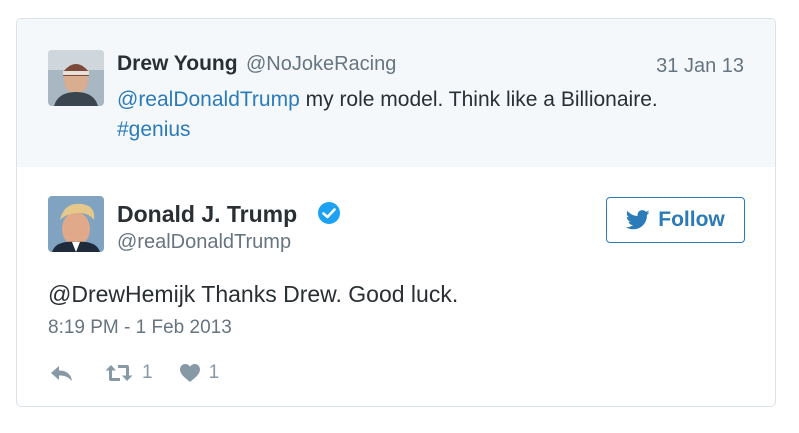  I want to click on reply-icon, so click(61, 373).